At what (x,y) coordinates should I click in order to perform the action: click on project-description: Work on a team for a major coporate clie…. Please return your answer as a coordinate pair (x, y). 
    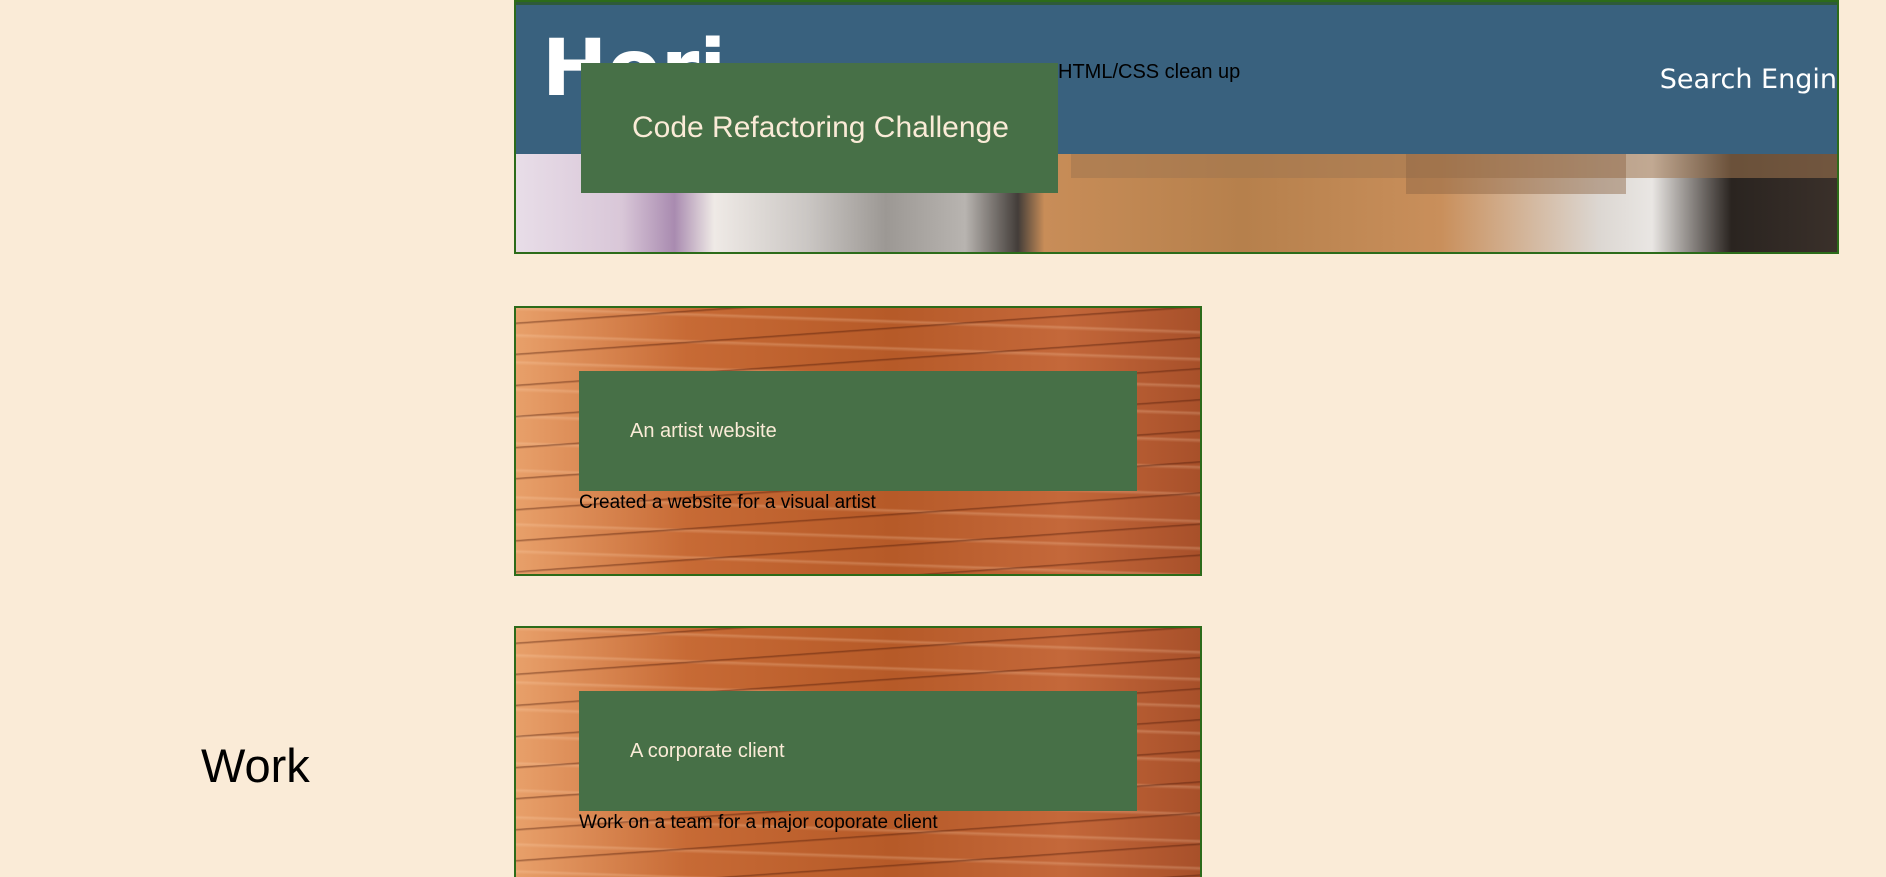
    Looking at the image, I should click on (758, 822).